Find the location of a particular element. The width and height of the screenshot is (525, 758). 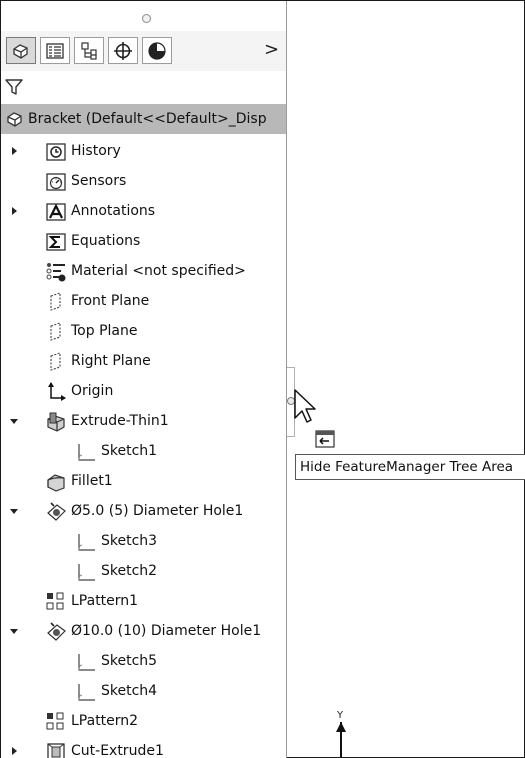

tree-item: Right Plane is located at coordinates (143, 362).